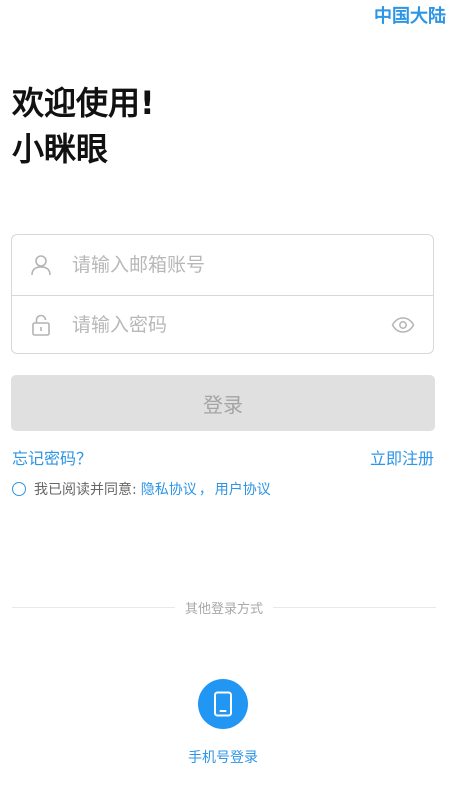 This screenshot has height=800, width=450. What do you see at coordinates (83, 103) in the screenshot?
I see `welcome-line-1: 欢迎使用!` at bounding box center [83, 103].